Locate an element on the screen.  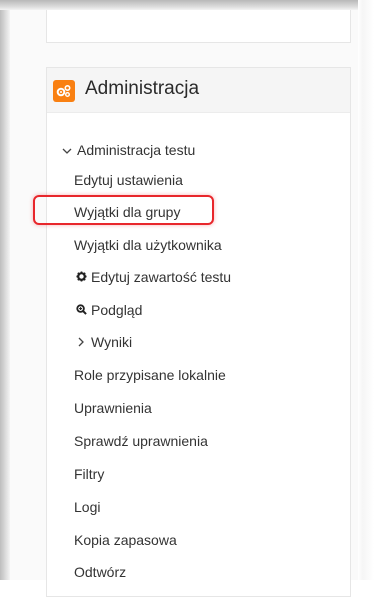
chevron-right-icon is located at coordinates (81, 342).